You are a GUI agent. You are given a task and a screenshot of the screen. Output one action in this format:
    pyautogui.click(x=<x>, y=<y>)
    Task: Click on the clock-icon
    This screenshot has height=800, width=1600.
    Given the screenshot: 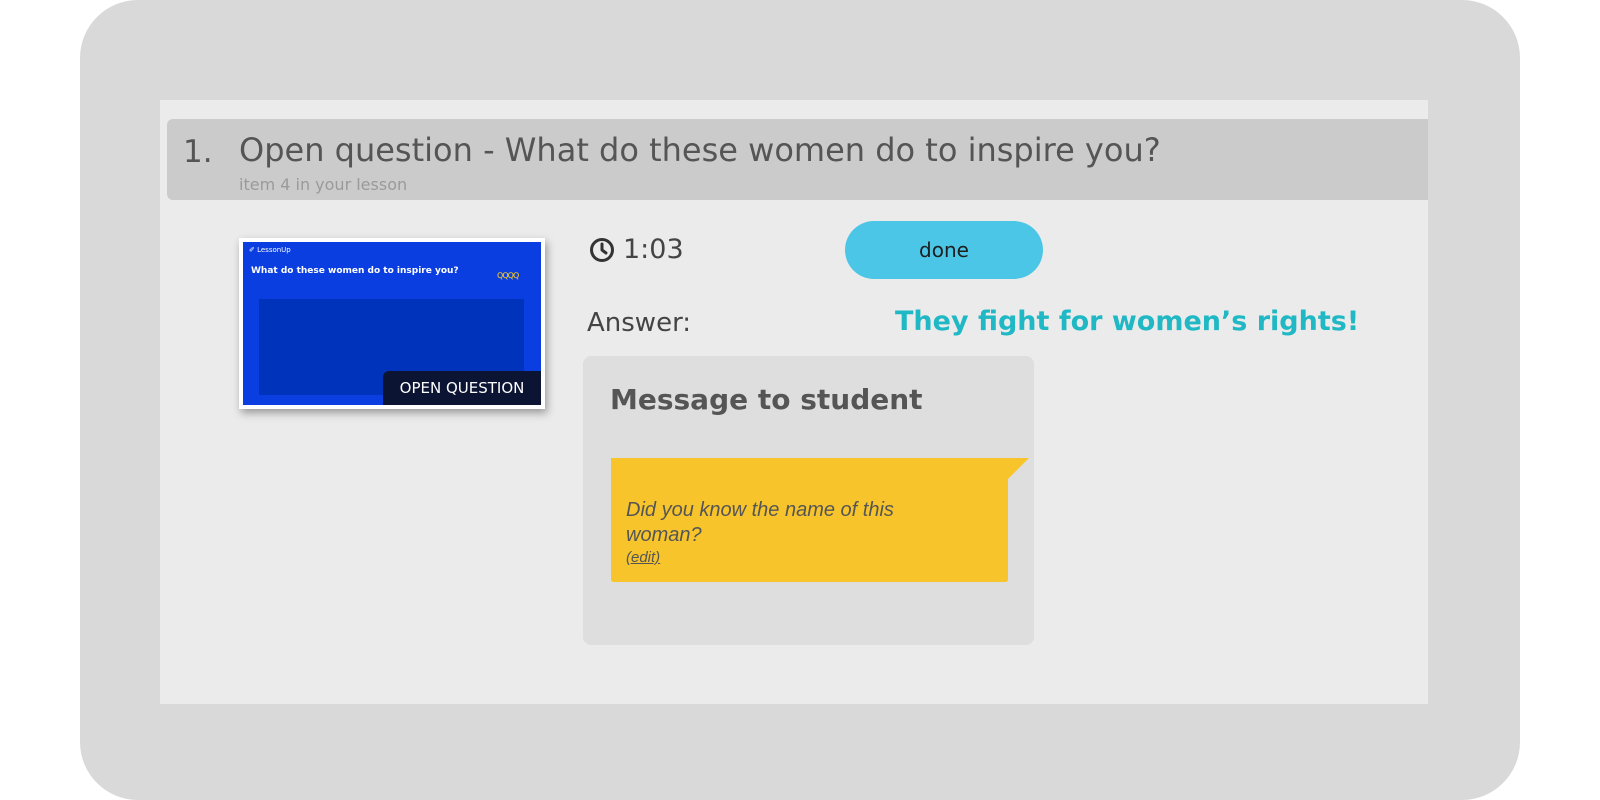 What is the action you would take?
    pyautogui.click(x=602, y=250)
    